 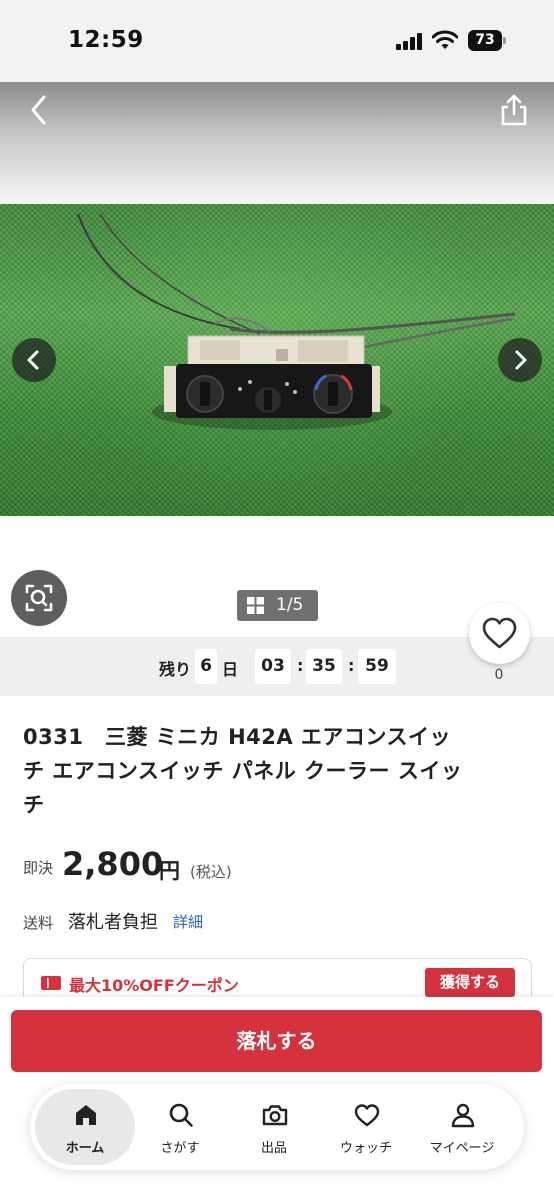 I want to click on tab-bar: ホーム さがす 出品 ウォッチ マイページ, so click(x=277, y=1127).